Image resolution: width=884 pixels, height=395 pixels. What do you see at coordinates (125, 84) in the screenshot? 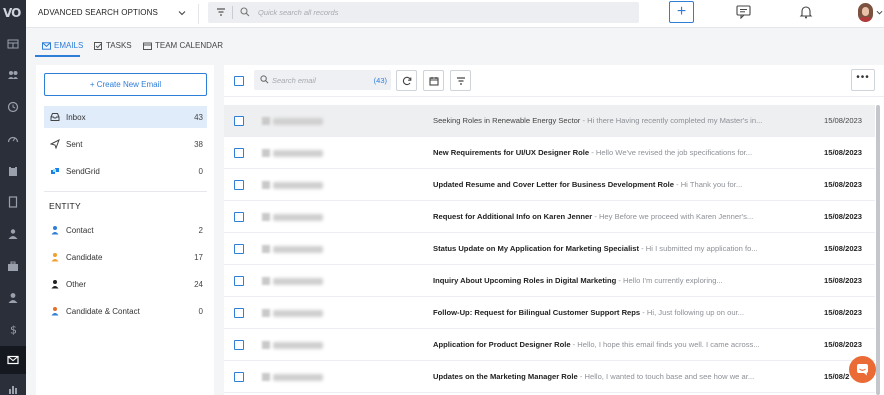
I see `create-new-email-button: + Create New Email` at bounding box center [125, 84].